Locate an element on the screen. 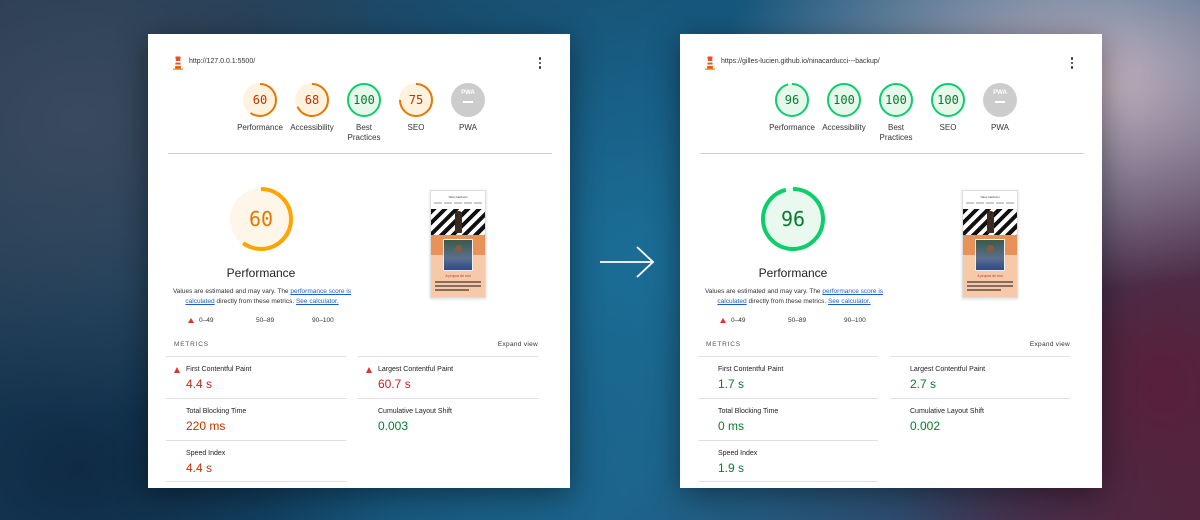 This screenshot has width=1200, height=520. legend-fail: 0–49 is located at coordinates (732, 320).